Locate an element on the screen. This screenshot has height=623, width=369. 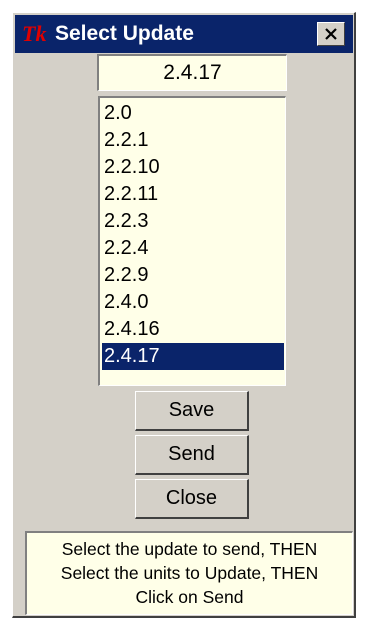
instruction-line: Select the update to send, THEN is located at coordinates (189, 549).